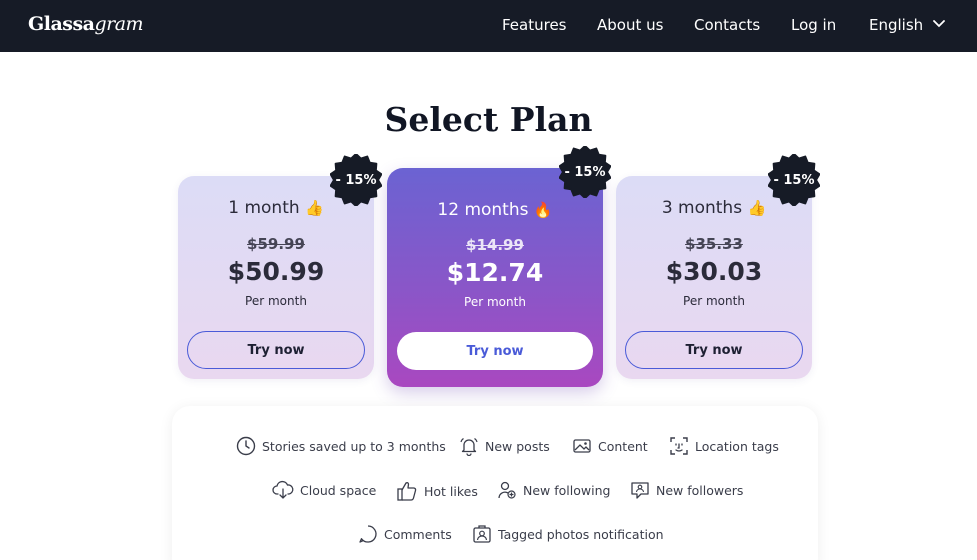  Describe the element at coordinates (640, 490) in the screenshot. I see `user-message-icon` at that location.